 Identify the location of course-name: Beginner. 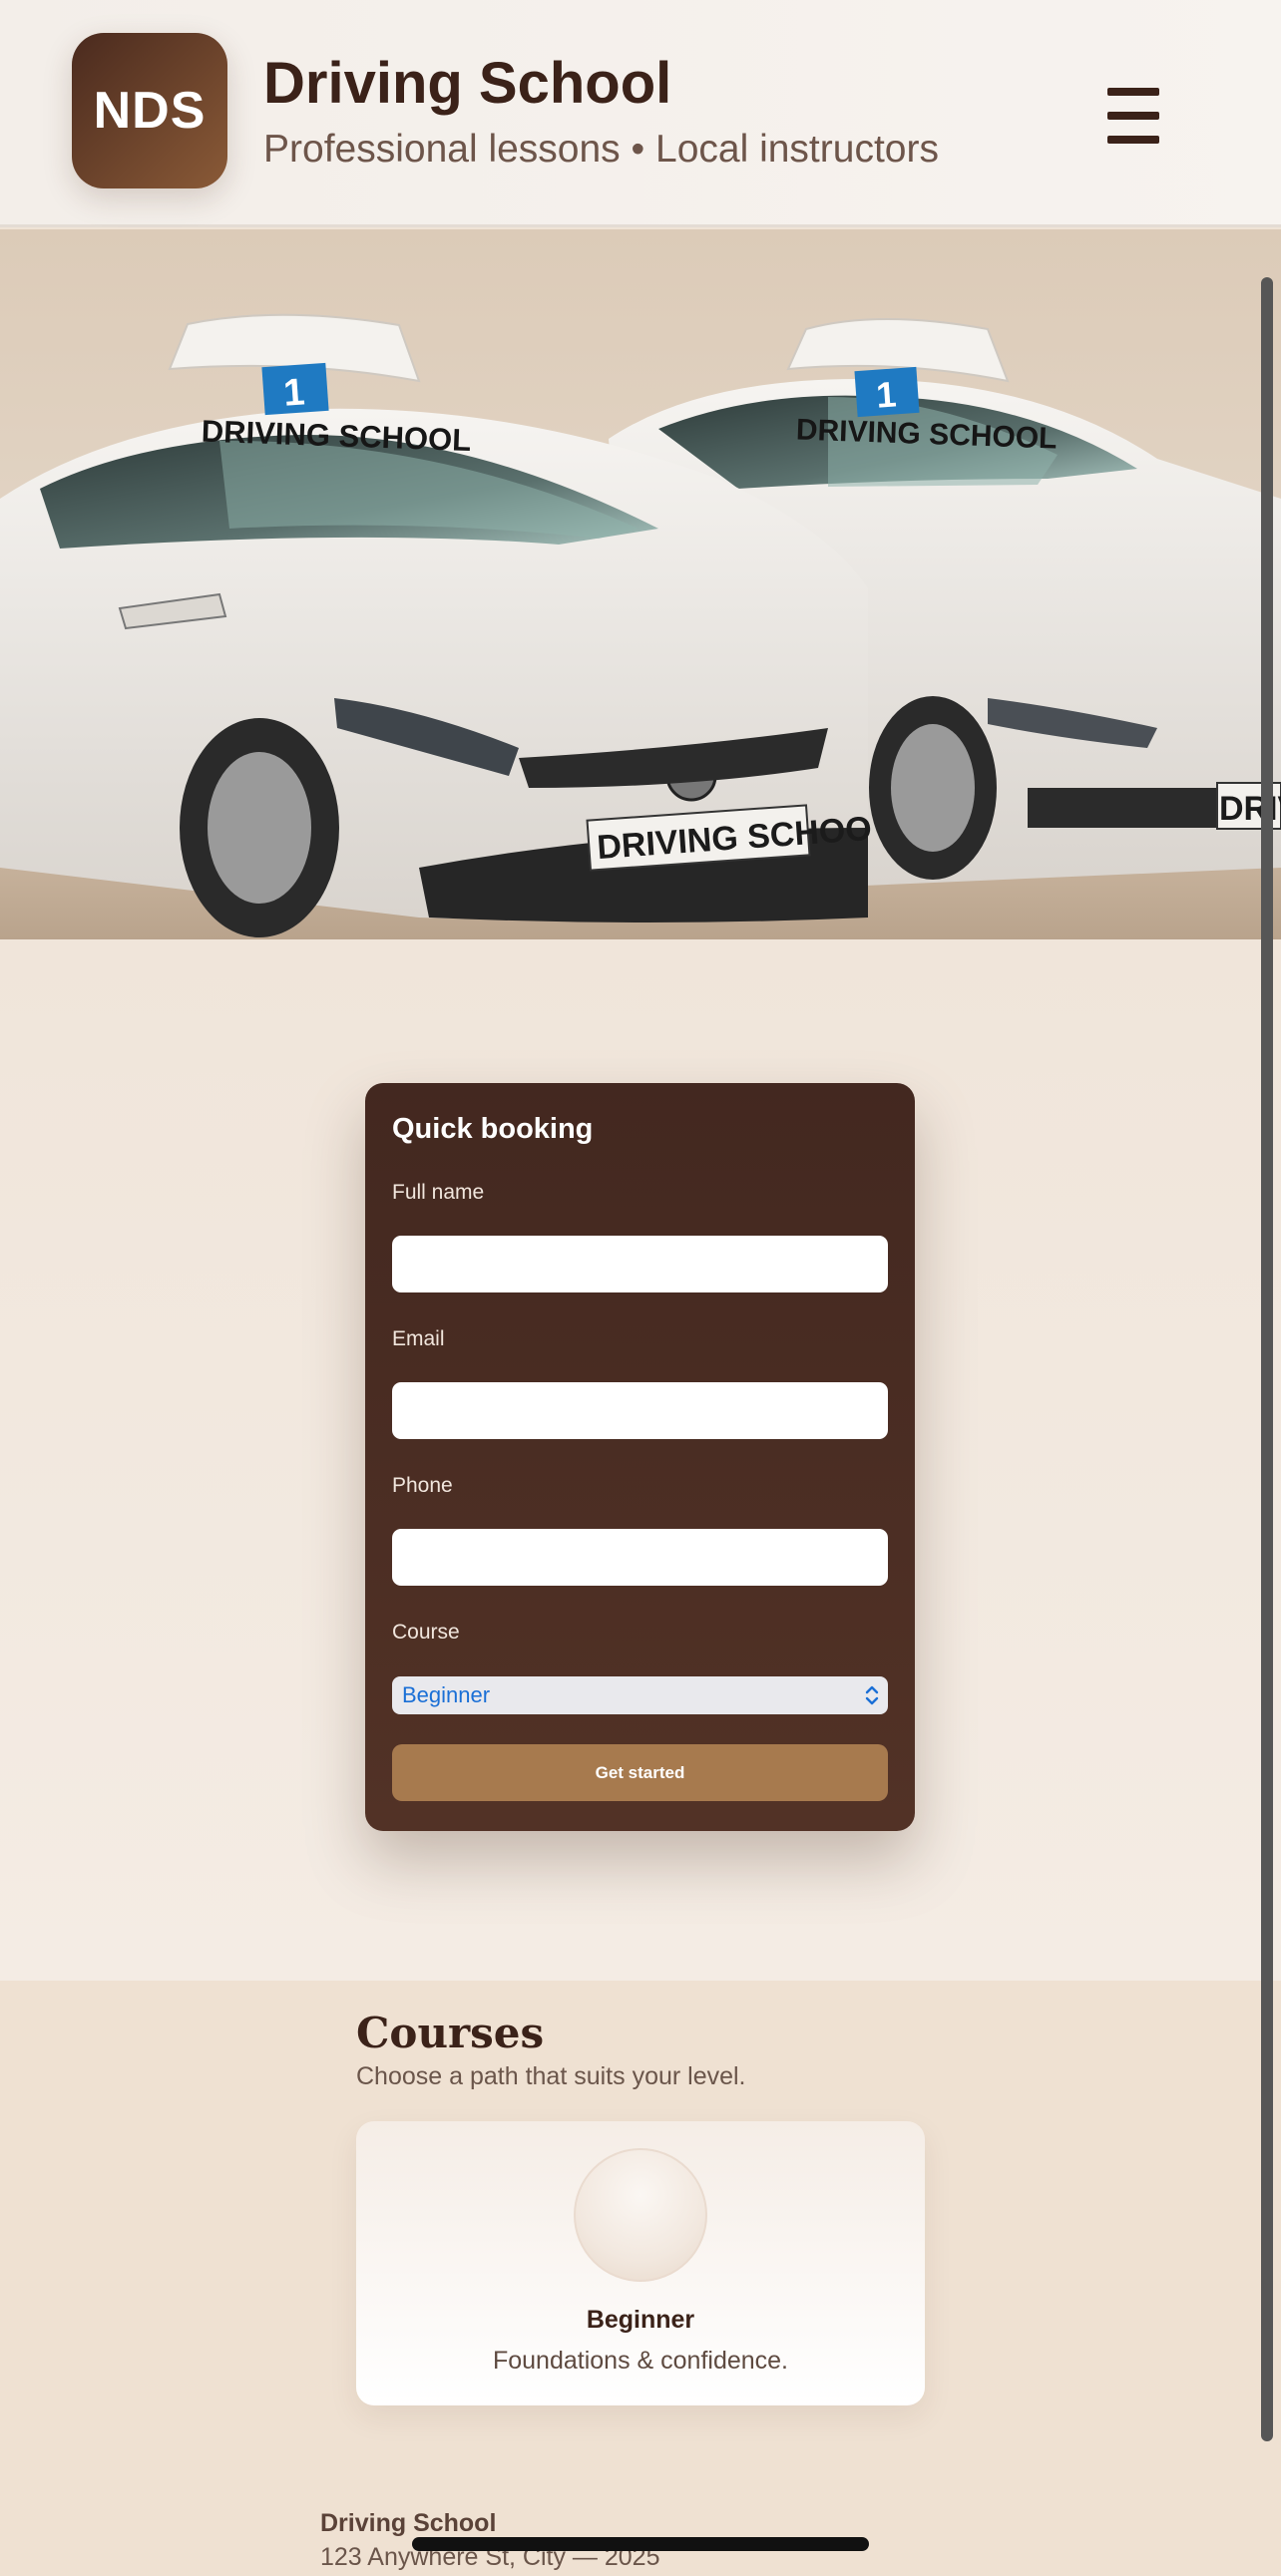
(640, 2320).